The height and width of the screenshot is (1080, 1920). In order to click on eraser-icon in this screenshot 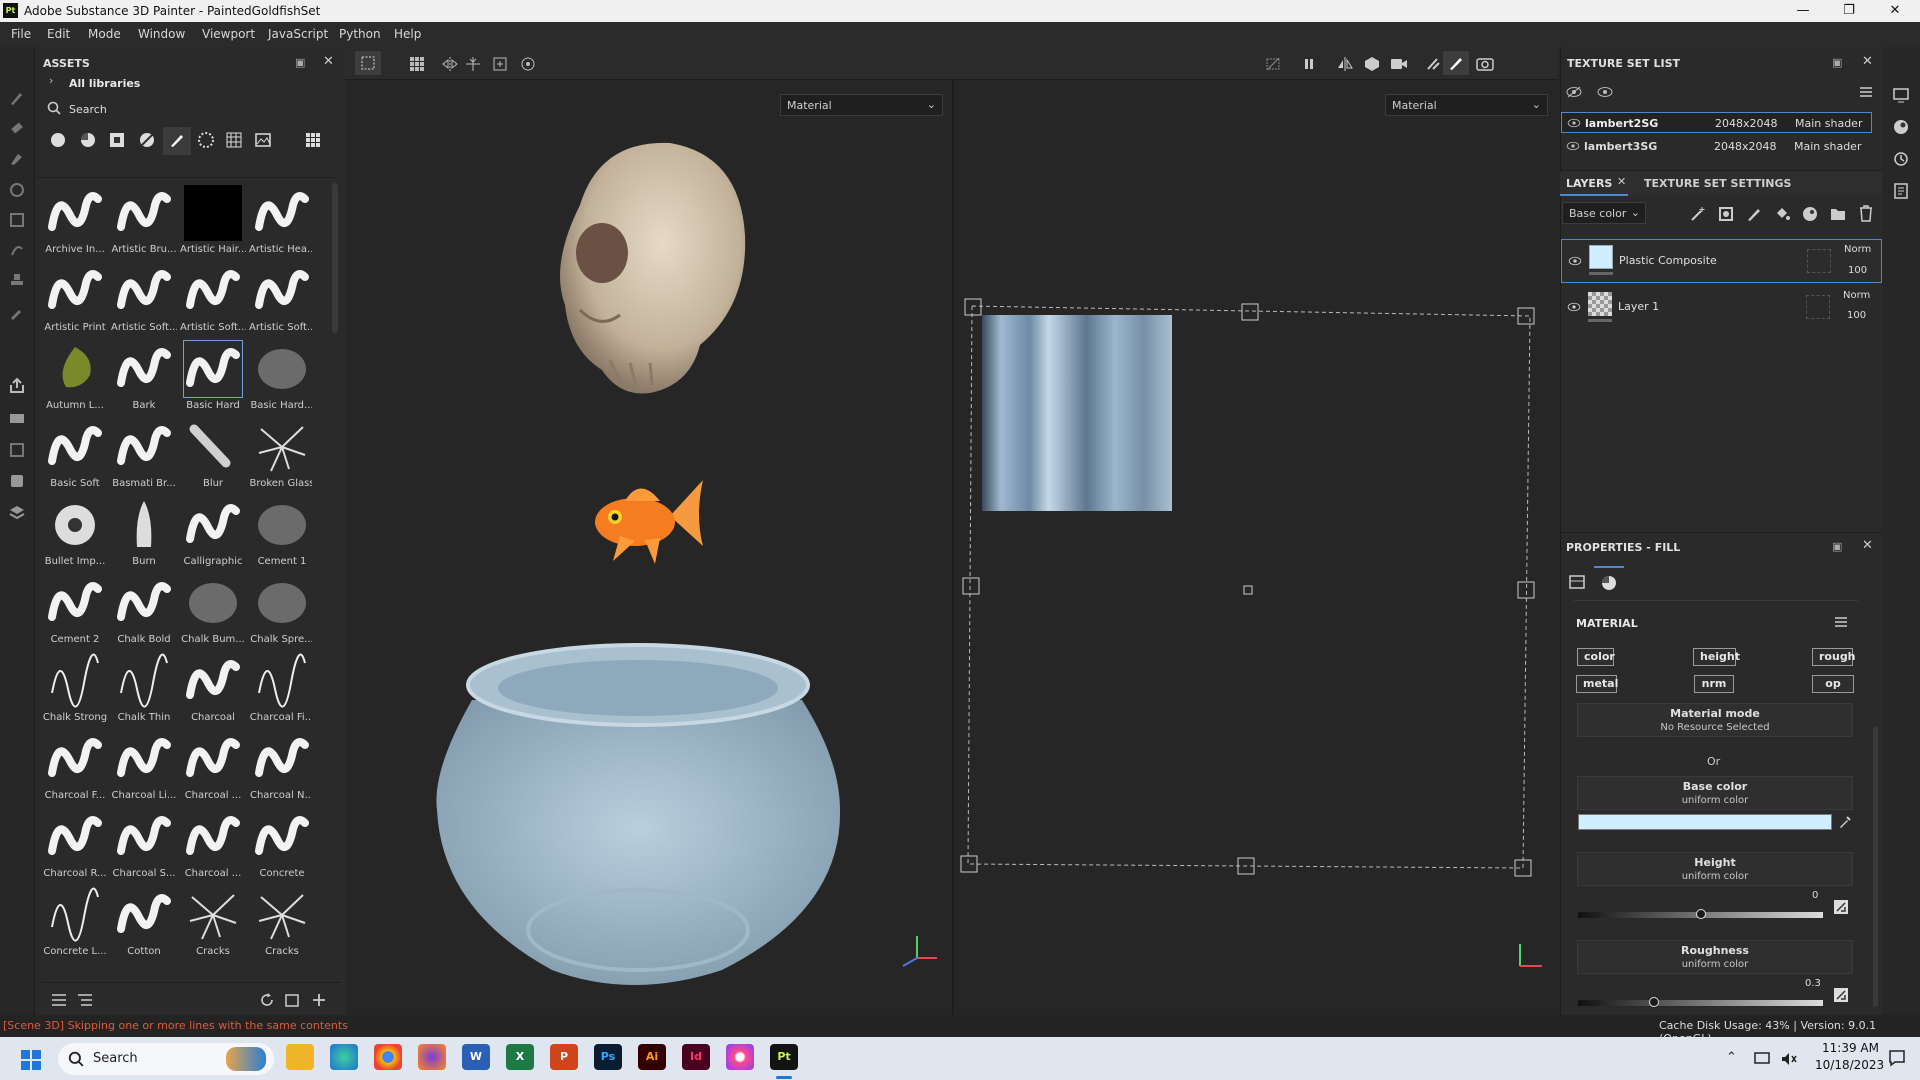, I will do `click(17, 128)`.